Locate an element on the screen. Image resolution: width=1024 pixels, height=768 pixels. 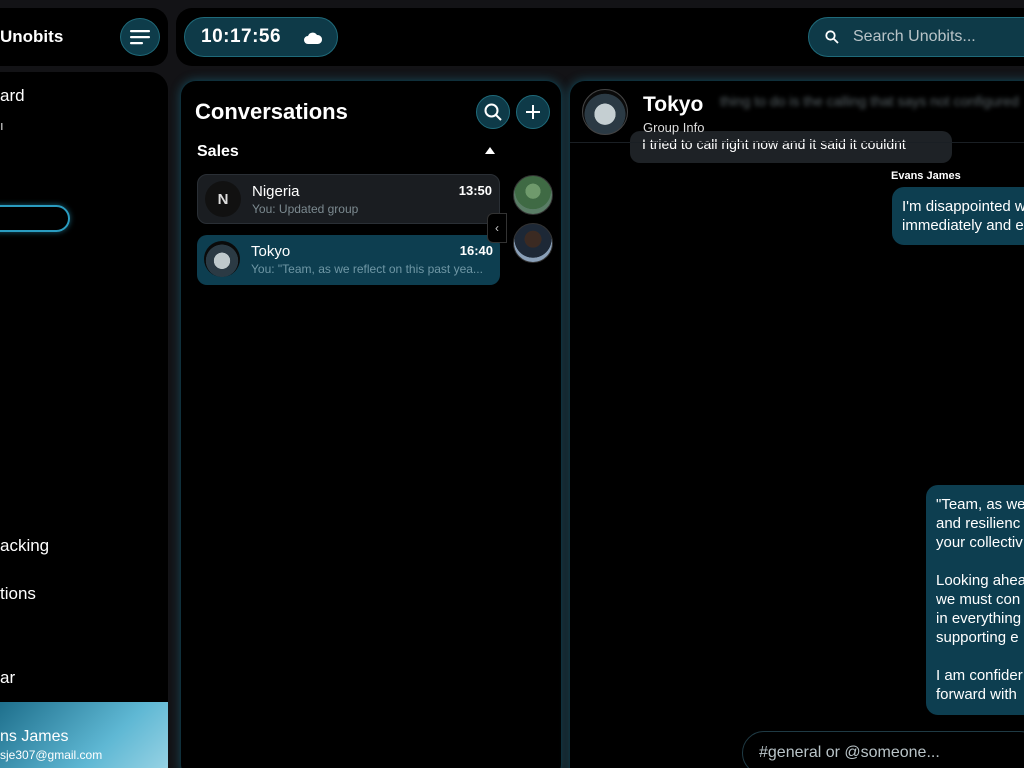
collapse-caret-icon is located at coordinates (490, 150).